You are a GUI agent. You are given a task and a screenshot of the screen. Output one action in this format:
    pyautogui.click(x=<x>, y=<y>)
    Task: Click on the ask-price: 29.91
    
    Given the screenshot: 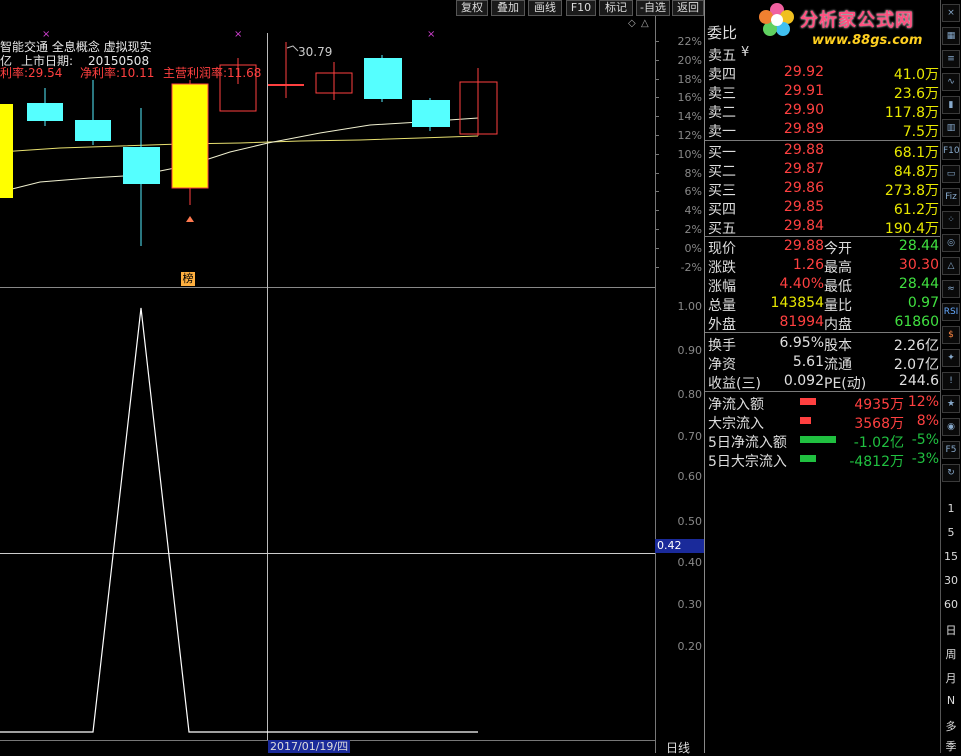 What is the action you would take?
    pyautogui.click(x=804, y=91)
    